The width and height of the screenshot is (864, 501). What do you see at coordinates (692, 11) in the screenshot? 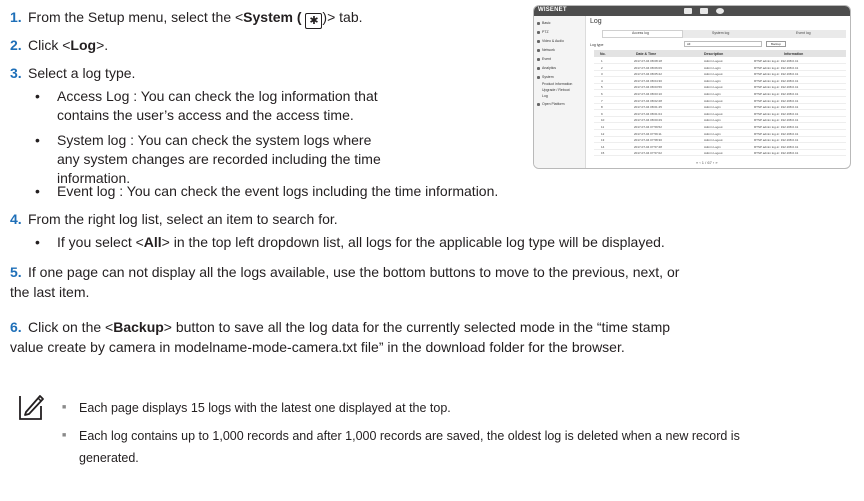
I see `top-bar: WISENET` at bounding box center [692, 11].